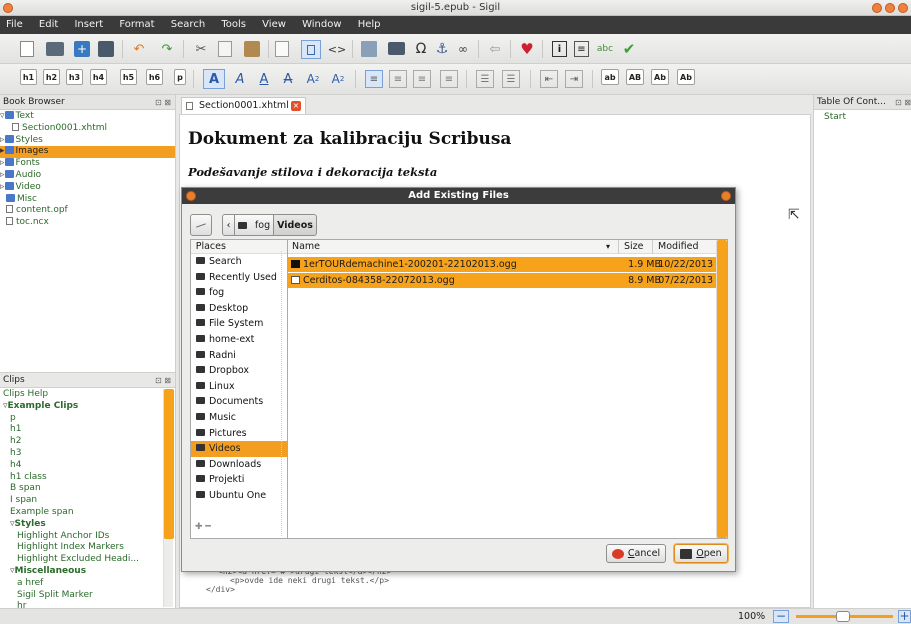  What do you see at coordinates (678, 247) in the screenshot?
I see `column-modified: Modified` at bounding box center [678, 247].